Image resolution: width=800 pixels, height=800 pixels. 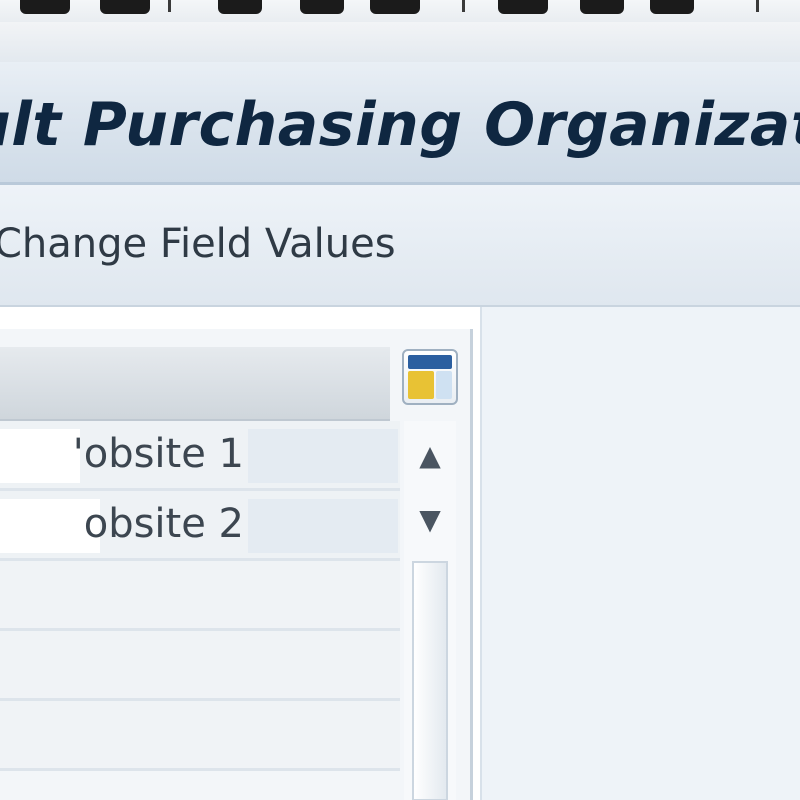 I want to click on page-title: ult Purchasing Organization, so click(x=400, y=125).